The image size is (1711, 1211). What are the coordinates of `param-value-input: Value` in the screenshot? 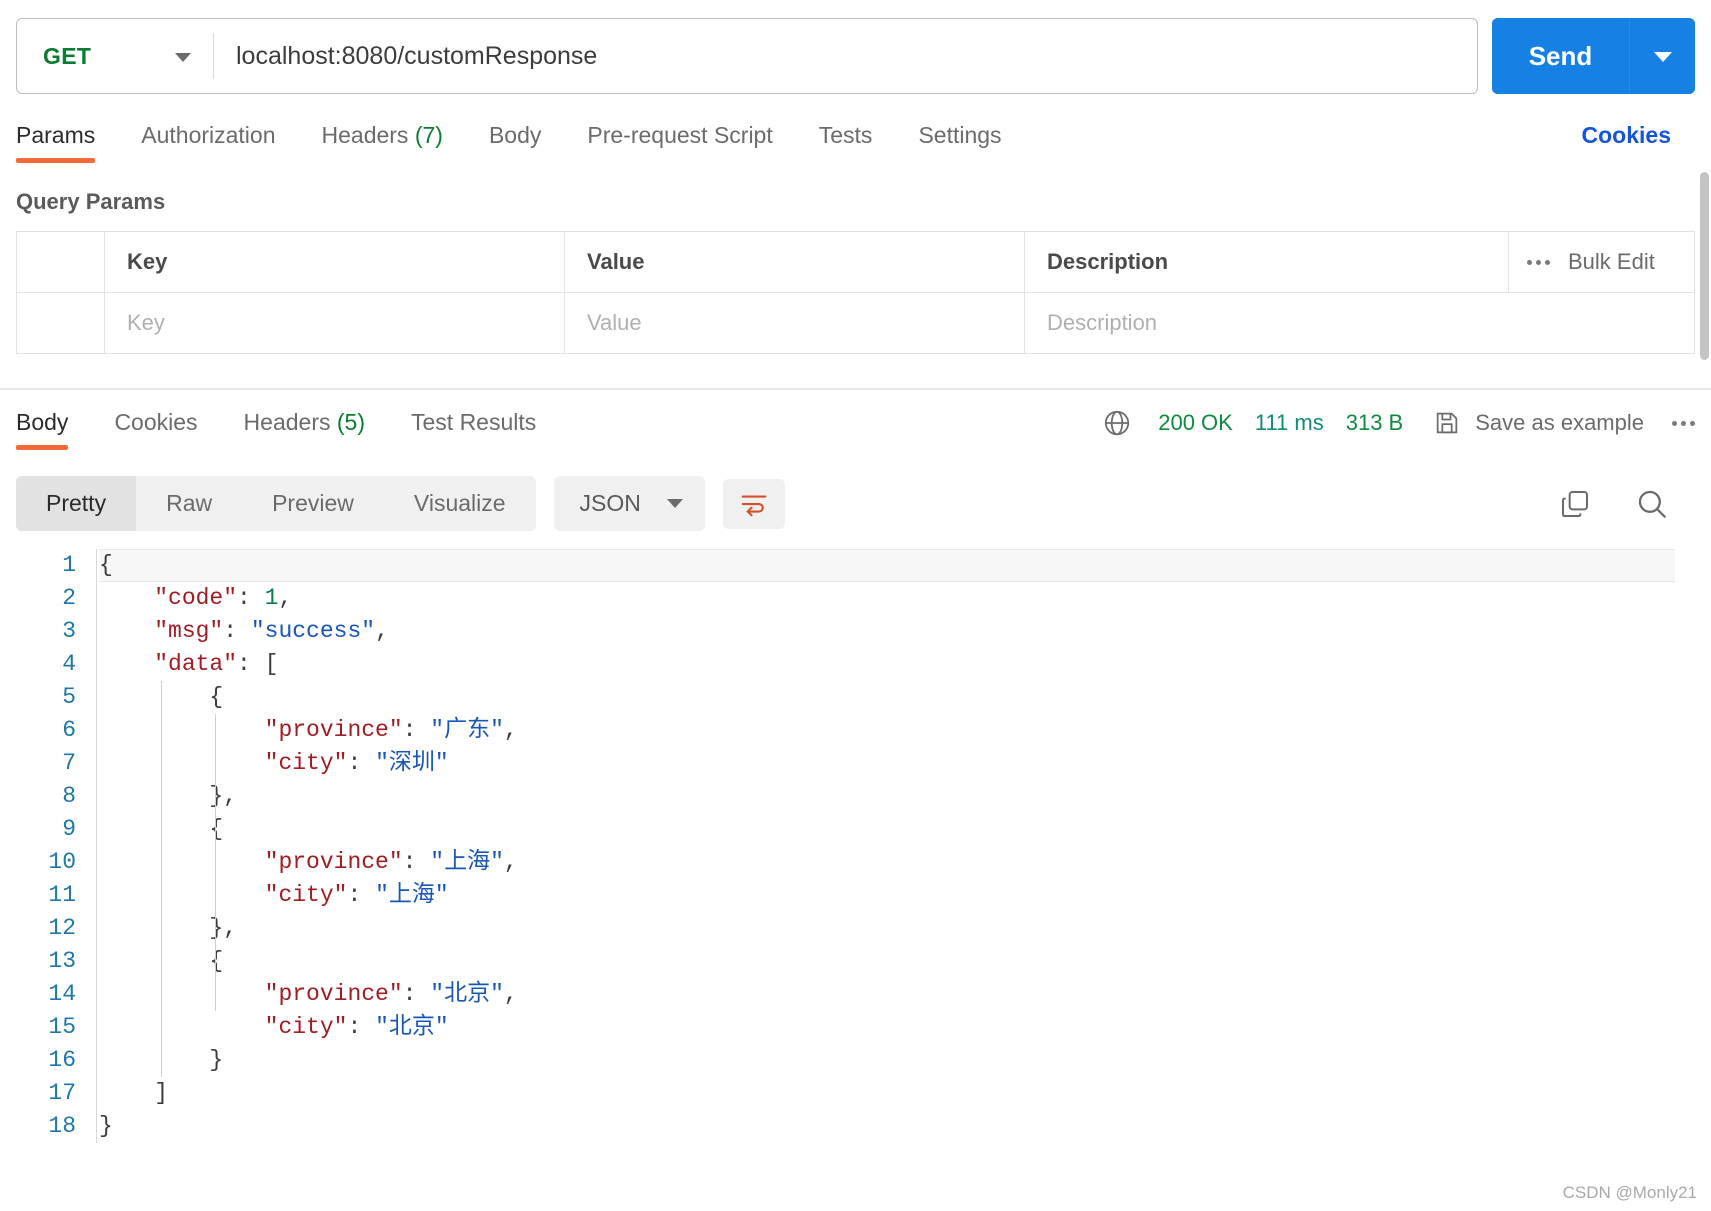 It's located at (795, 323).